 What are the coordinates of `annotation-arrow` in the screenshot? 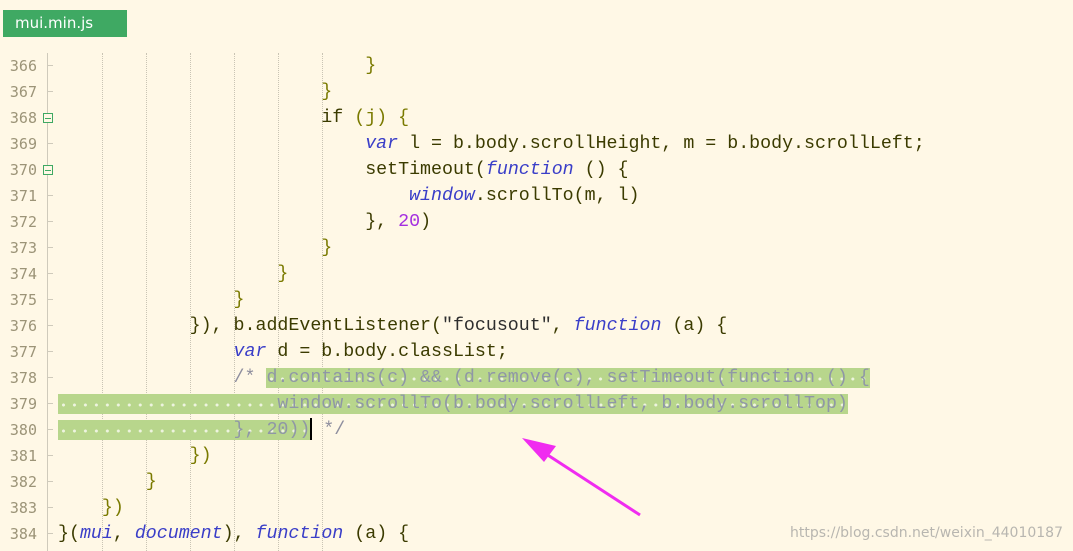 It's located at (581, 477).